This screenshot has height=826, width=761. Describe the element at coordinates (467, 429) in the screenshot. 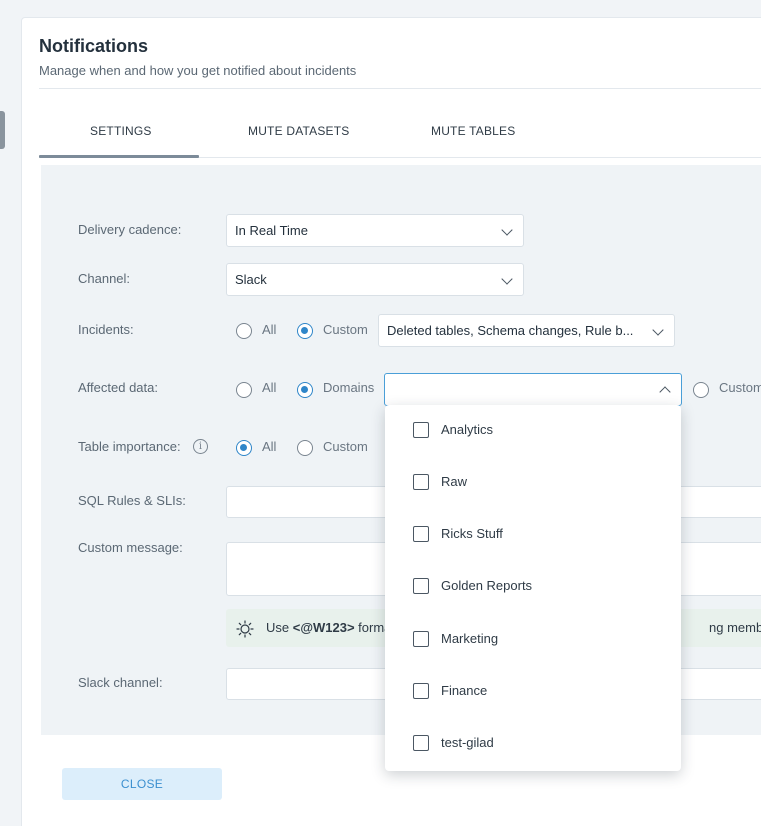

I see `domain-option-label: Analytics` at that location.